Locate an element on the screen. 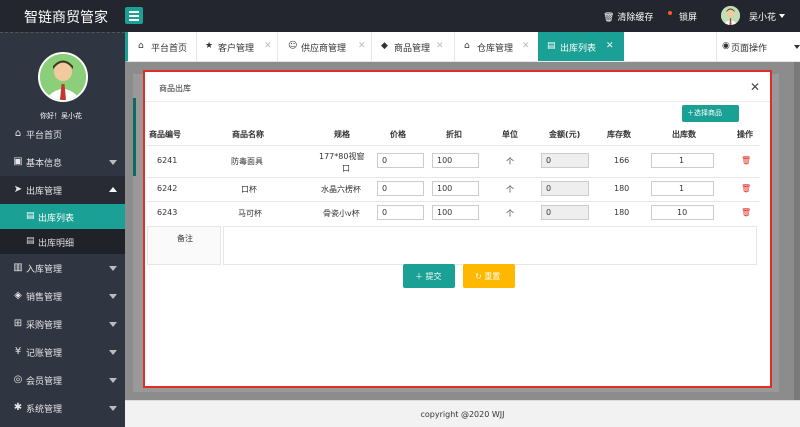 This screenshot has height=427, width=800. sidebar-item-members: ◎ 会员管理 is located at coordinates (62, 380).